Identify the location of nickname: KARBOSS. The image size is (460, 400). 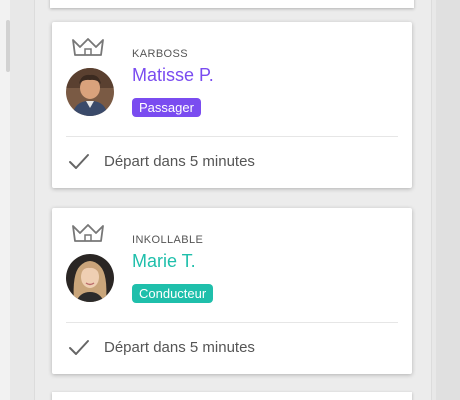
(160, 54).